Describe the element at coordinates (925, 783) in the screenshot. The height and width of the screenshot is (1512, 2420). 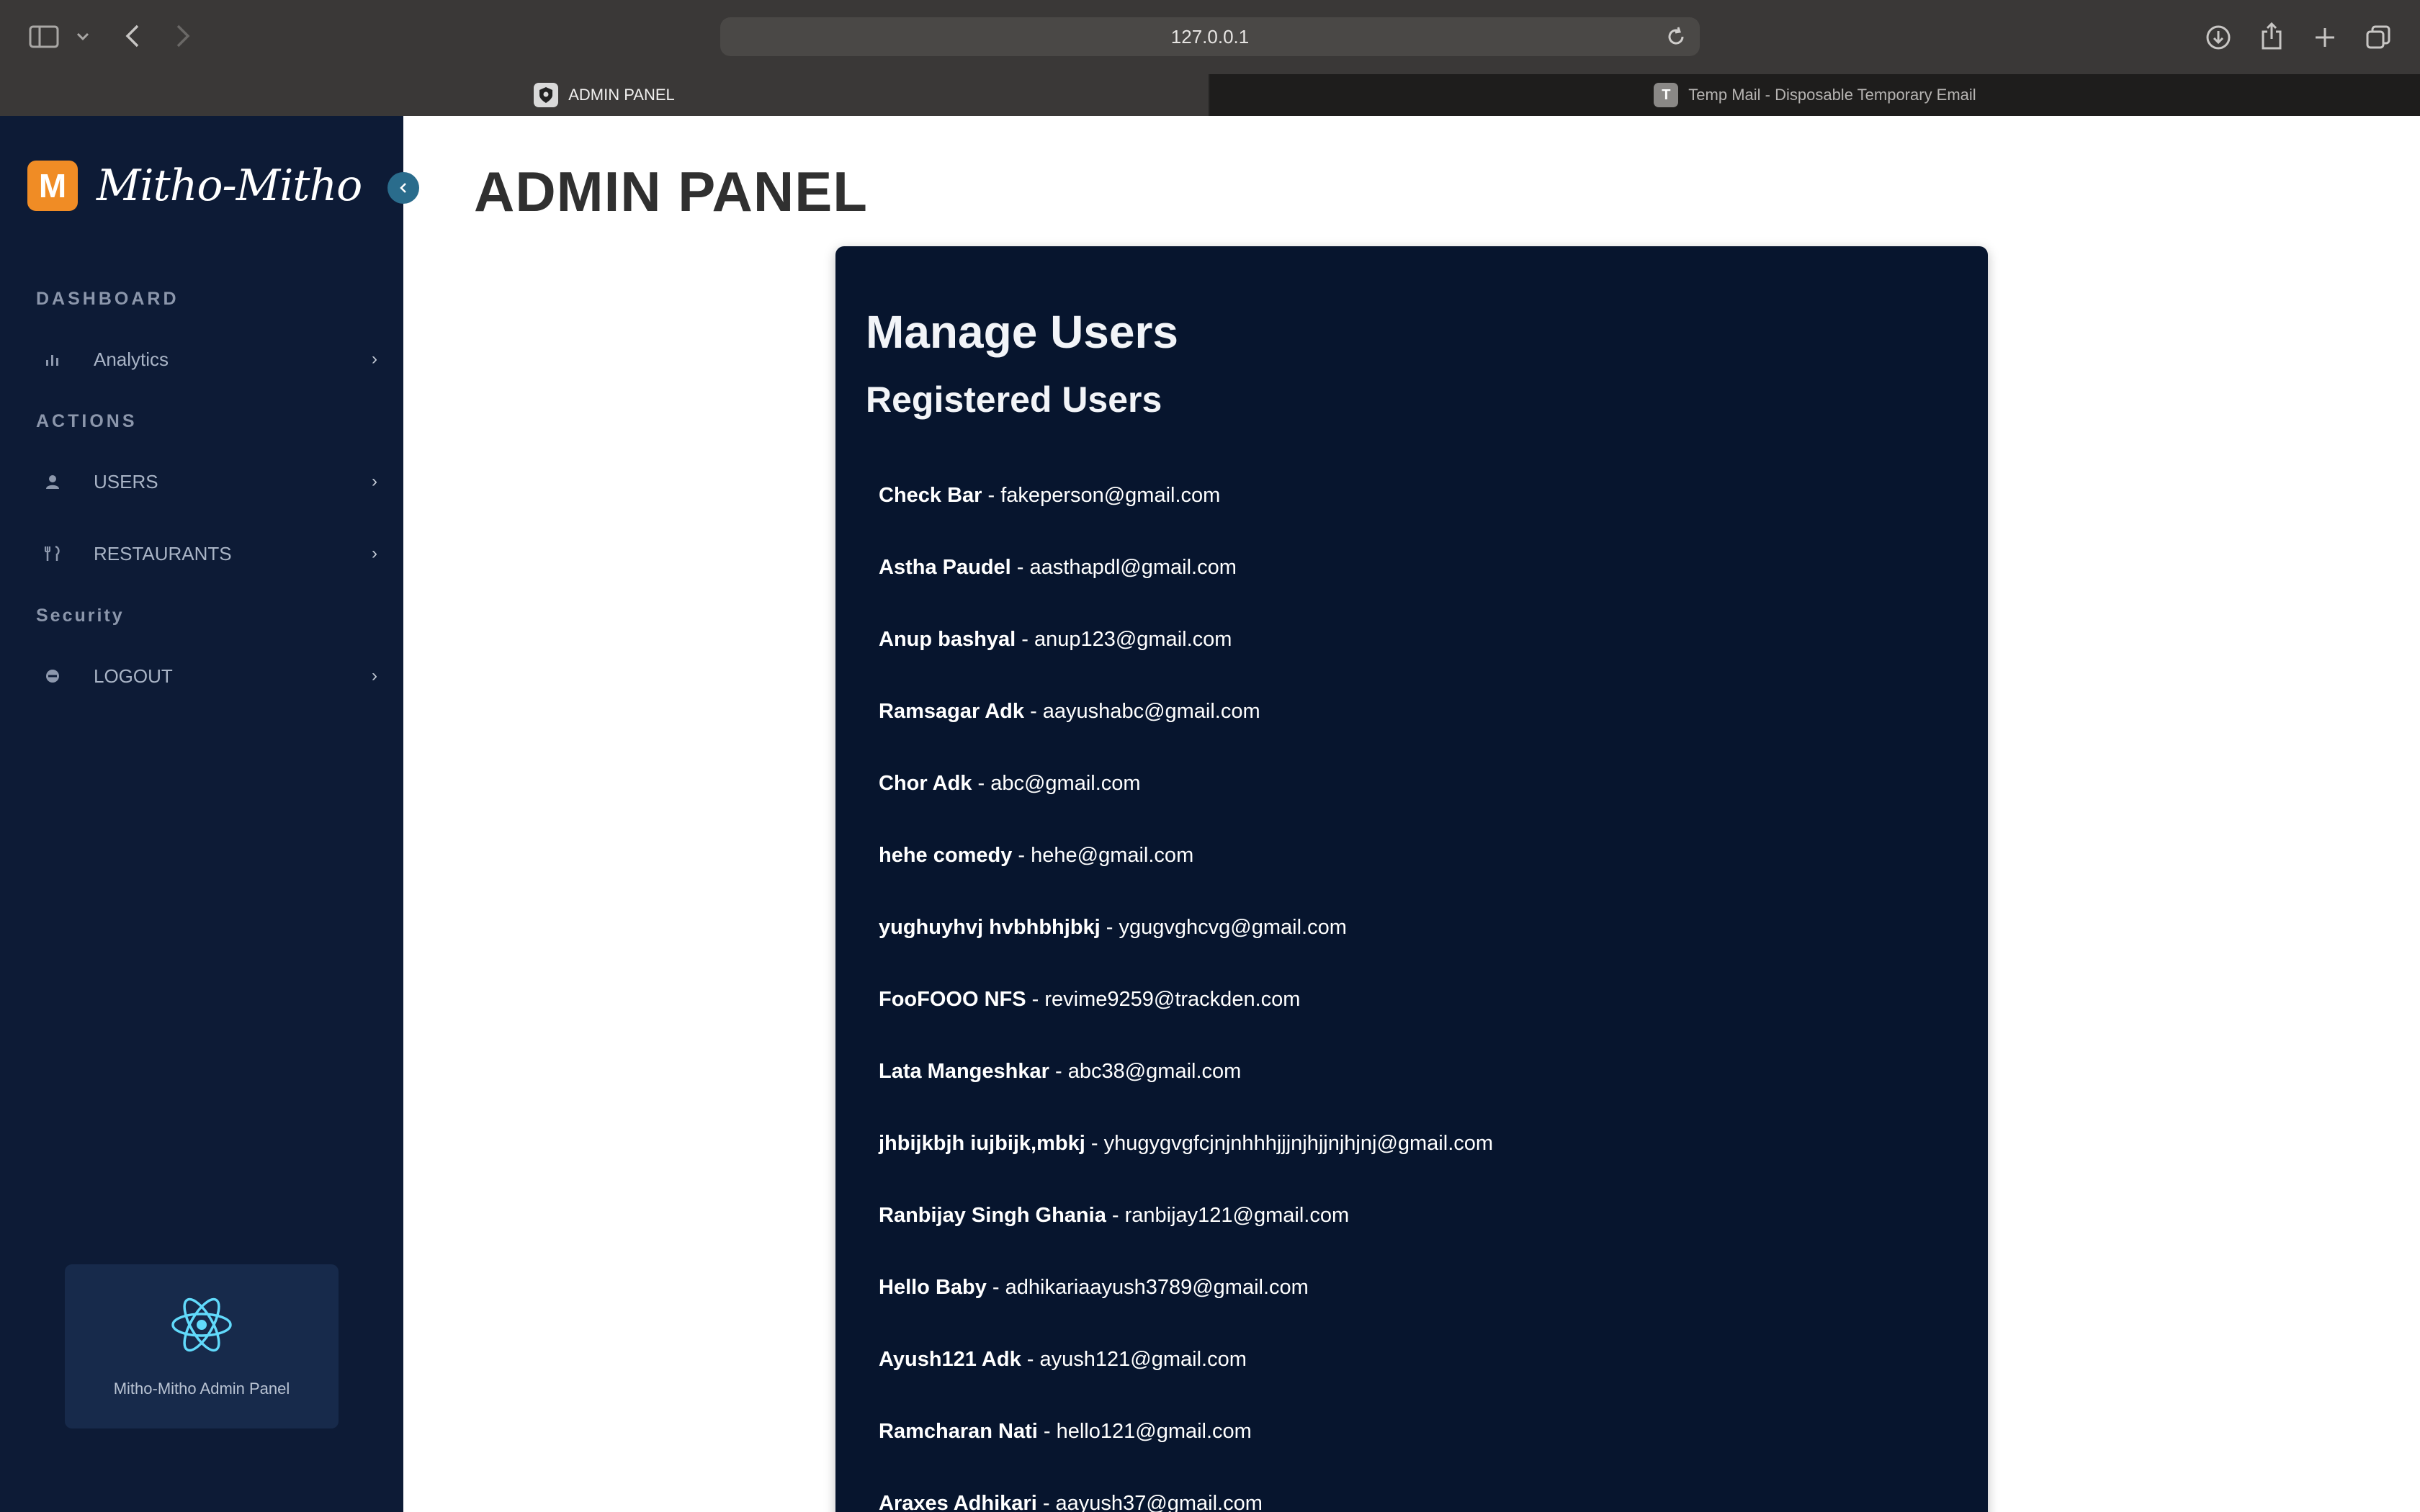
I see `user-name: Chor Adk` at that location.